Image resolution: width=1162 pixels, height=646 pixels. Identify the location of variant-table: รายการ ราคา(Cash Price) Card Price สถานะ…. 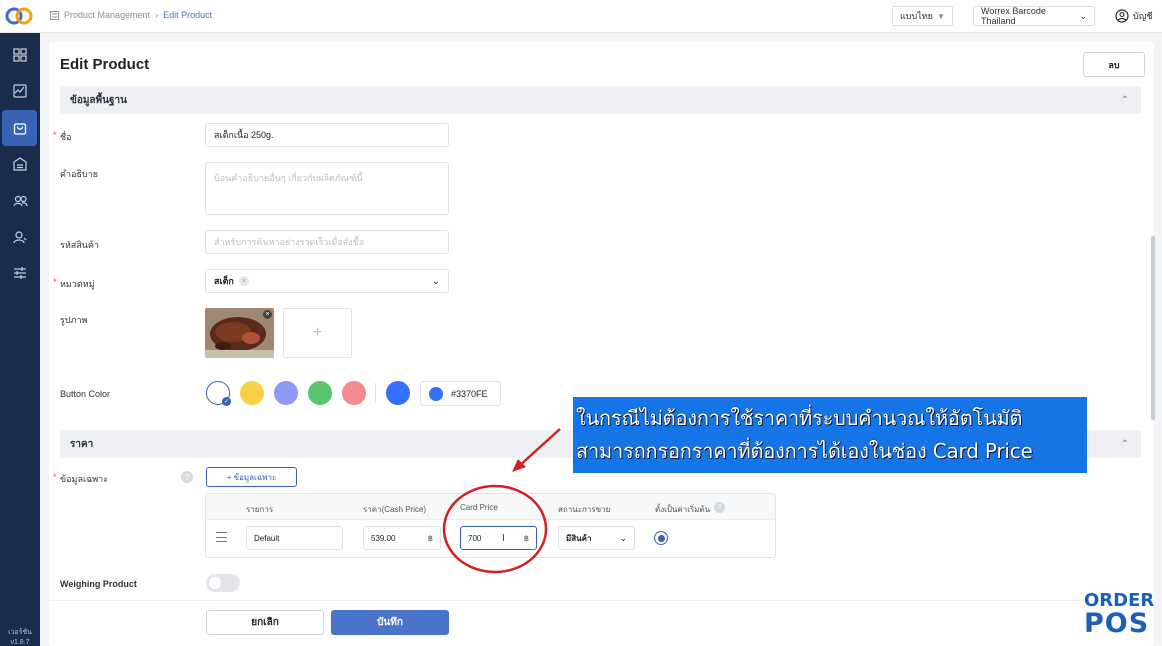
(490, 525).